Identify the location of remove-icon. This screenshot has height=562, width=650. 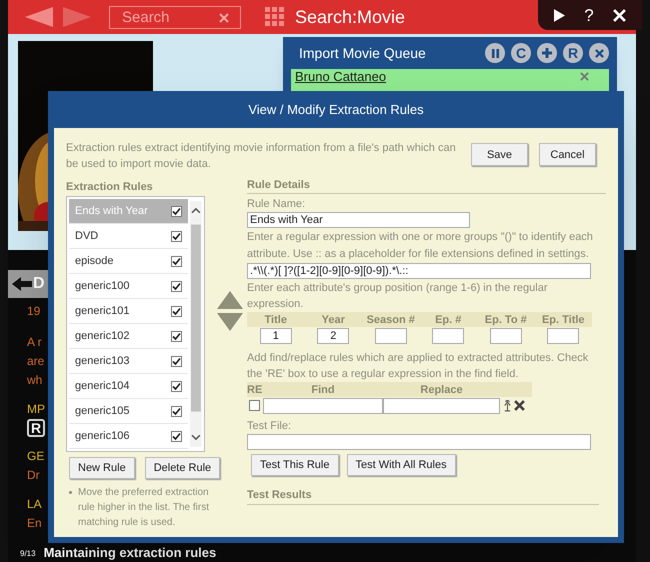
(584, 76).